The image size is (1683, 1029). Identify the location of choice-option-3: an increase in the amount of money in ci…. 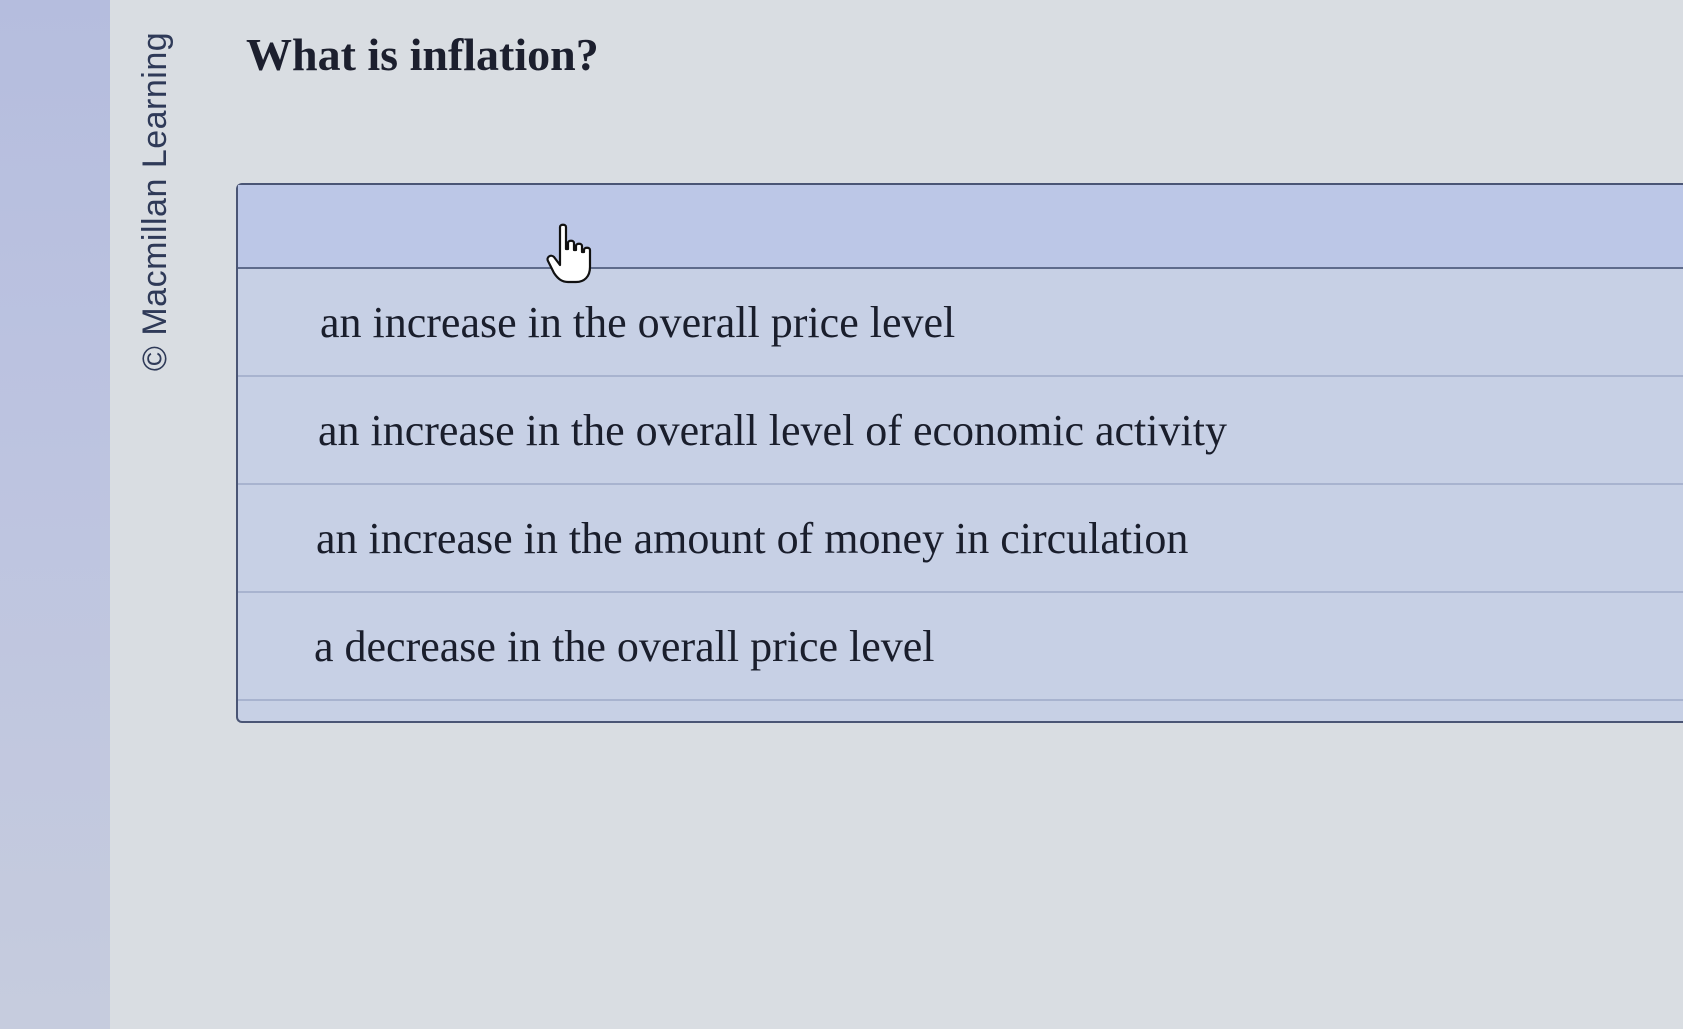
(960, 539).